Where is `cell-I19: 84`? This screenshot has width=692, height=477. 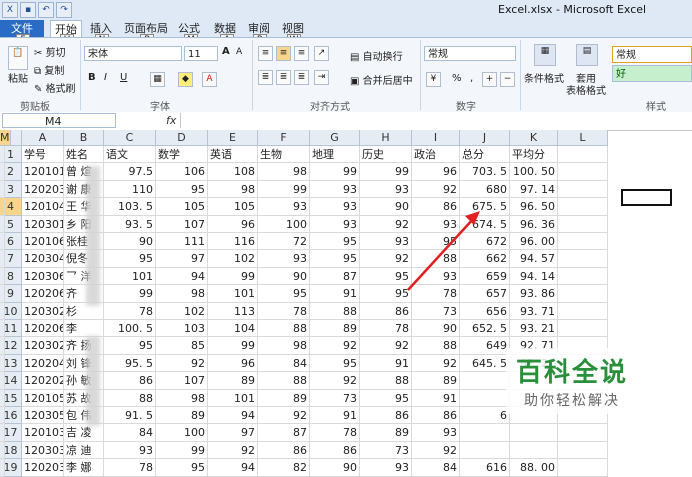 cell-I19: 84 is located at coordinates (436, 468).